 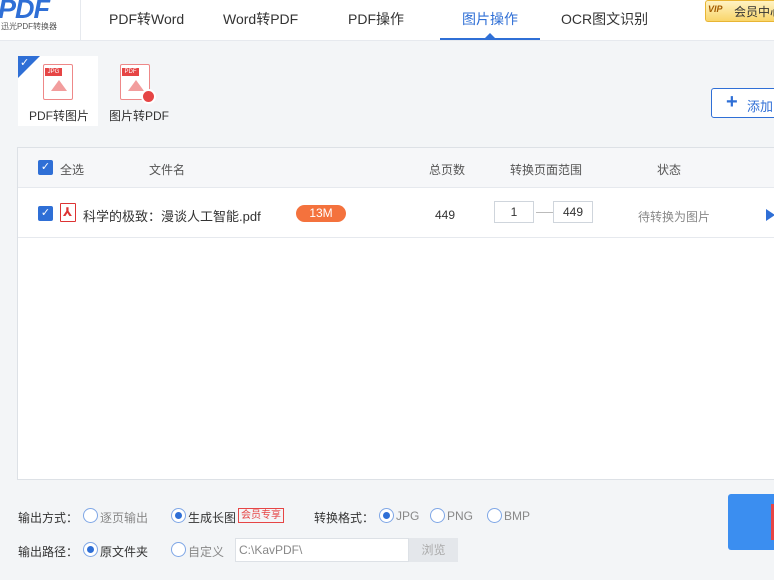 I want to click on radio-label-png: PNG, so click(x=460, y=516).